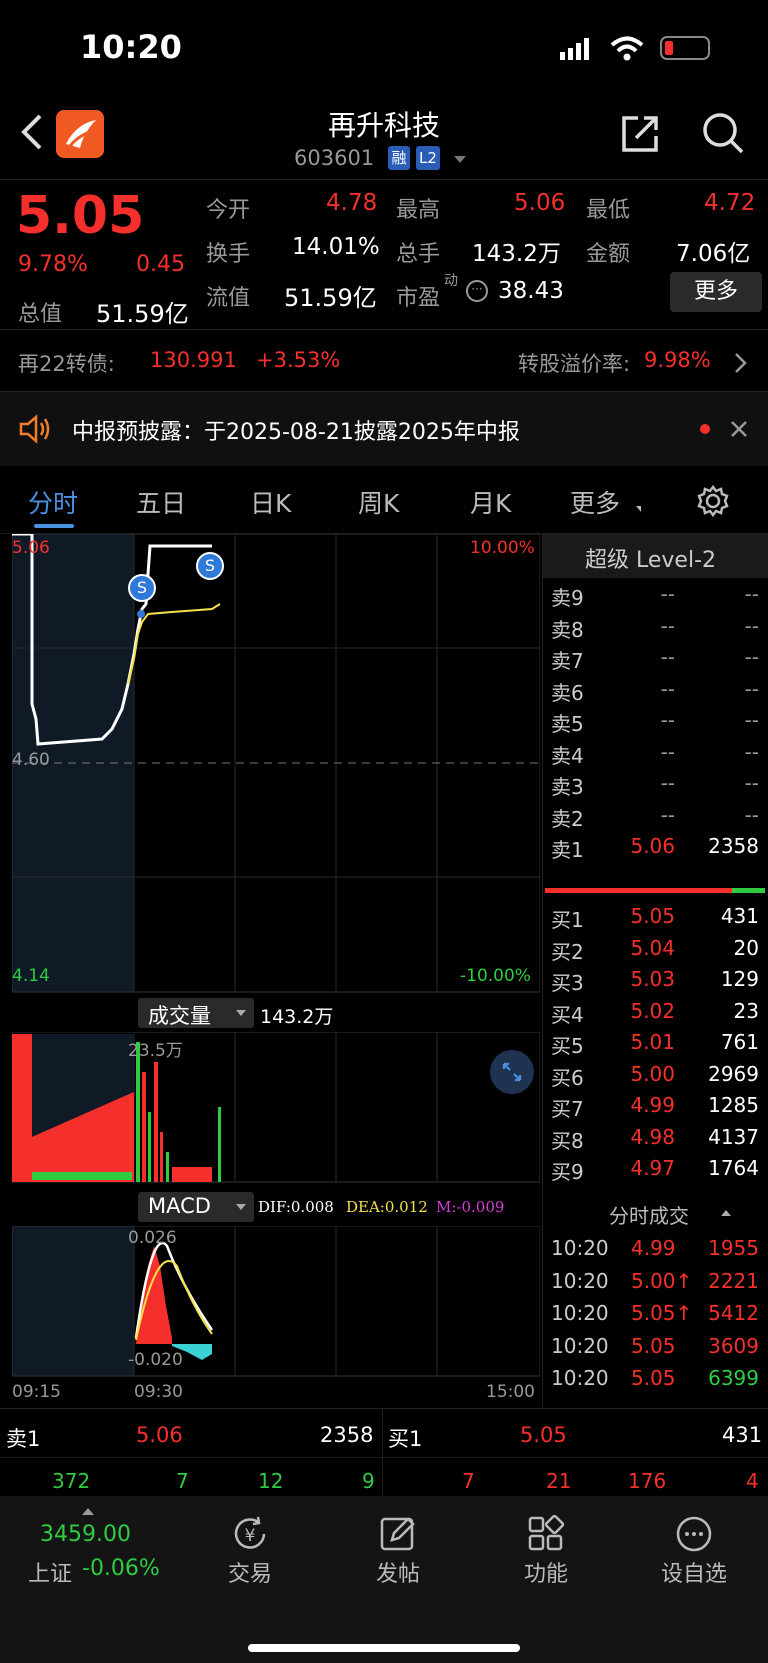 Image resolution: width=768 pixels, height=1663 pixels. I want to click on ask-level: 卖3 -- --, so click(654, 783).